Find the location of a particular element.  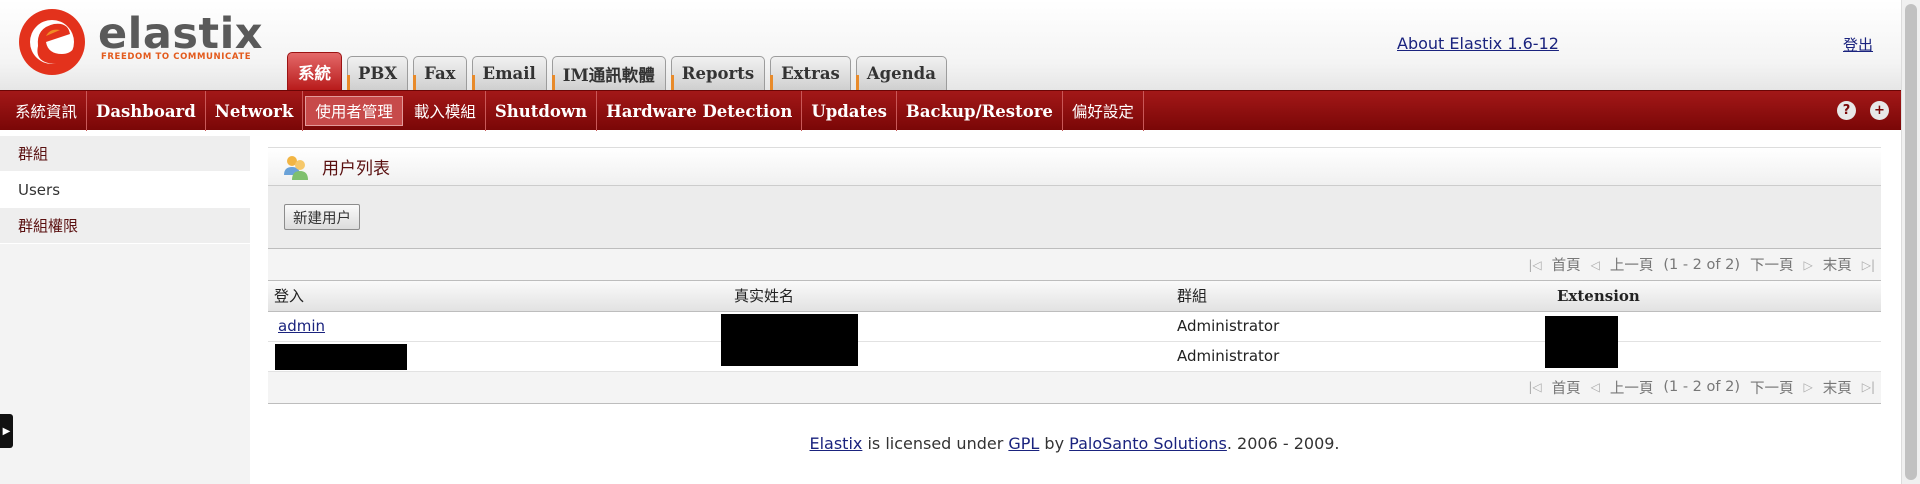

column-header-real-name: 真实姓名 is located at coordinates (949, 296).